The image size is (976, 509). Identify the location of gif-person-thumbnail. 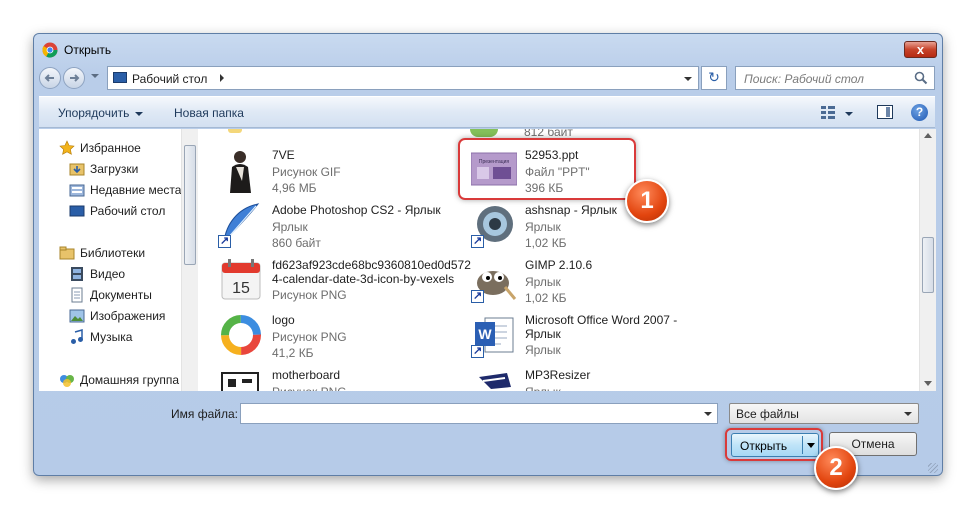
(241, 170).